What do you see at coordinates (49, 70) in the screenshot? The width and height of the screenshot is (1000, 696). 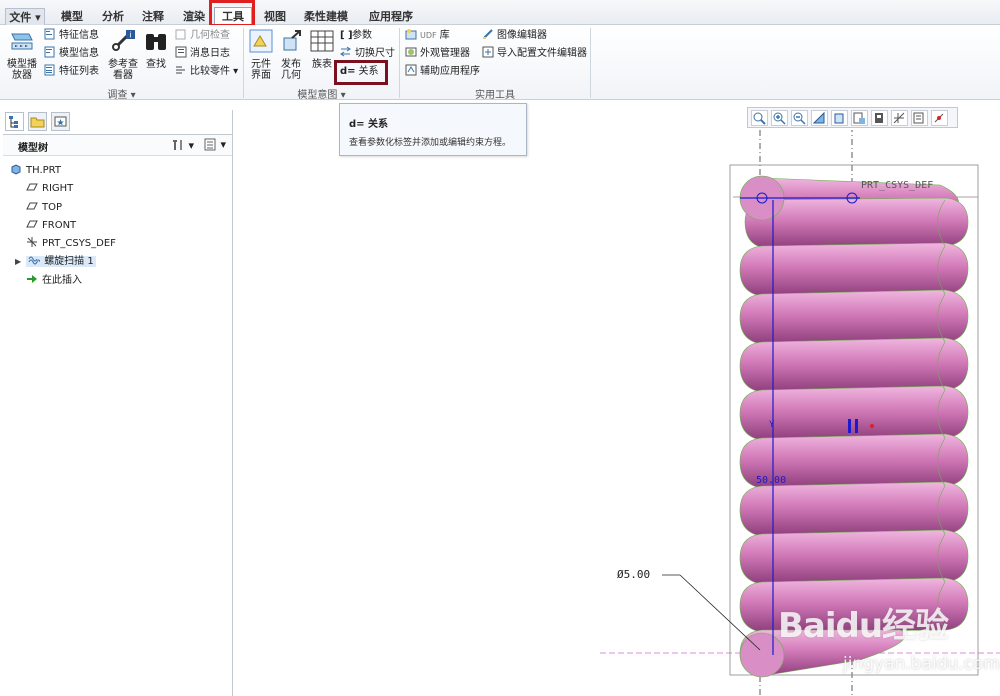 I see `feature-list-icon` at bounding box center [49, 70].